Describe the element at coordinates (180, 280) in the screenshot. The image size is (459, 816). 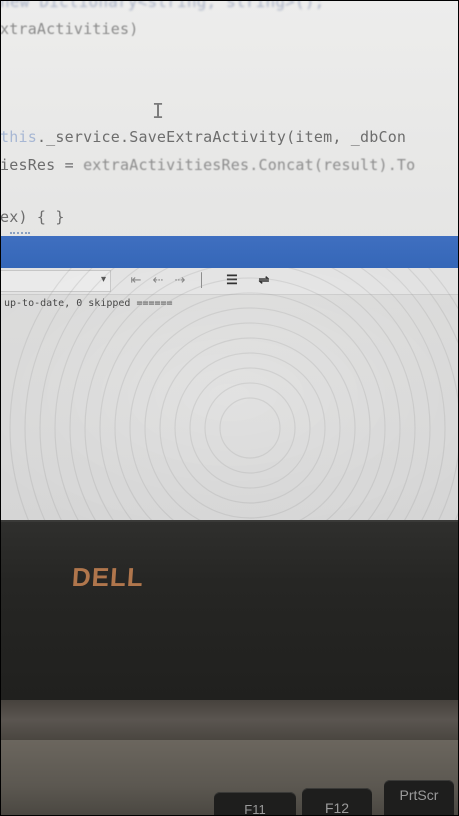
I see `next-message-icon: ⇢` at that location.